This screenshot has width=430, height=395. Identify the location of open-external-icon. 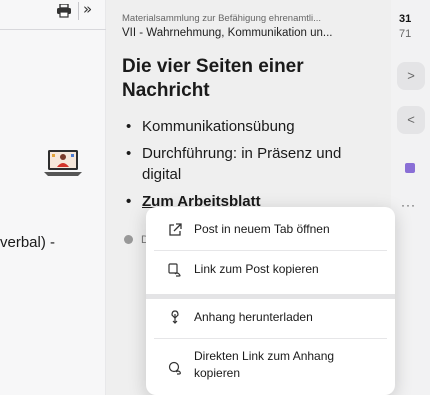
(175, 230).